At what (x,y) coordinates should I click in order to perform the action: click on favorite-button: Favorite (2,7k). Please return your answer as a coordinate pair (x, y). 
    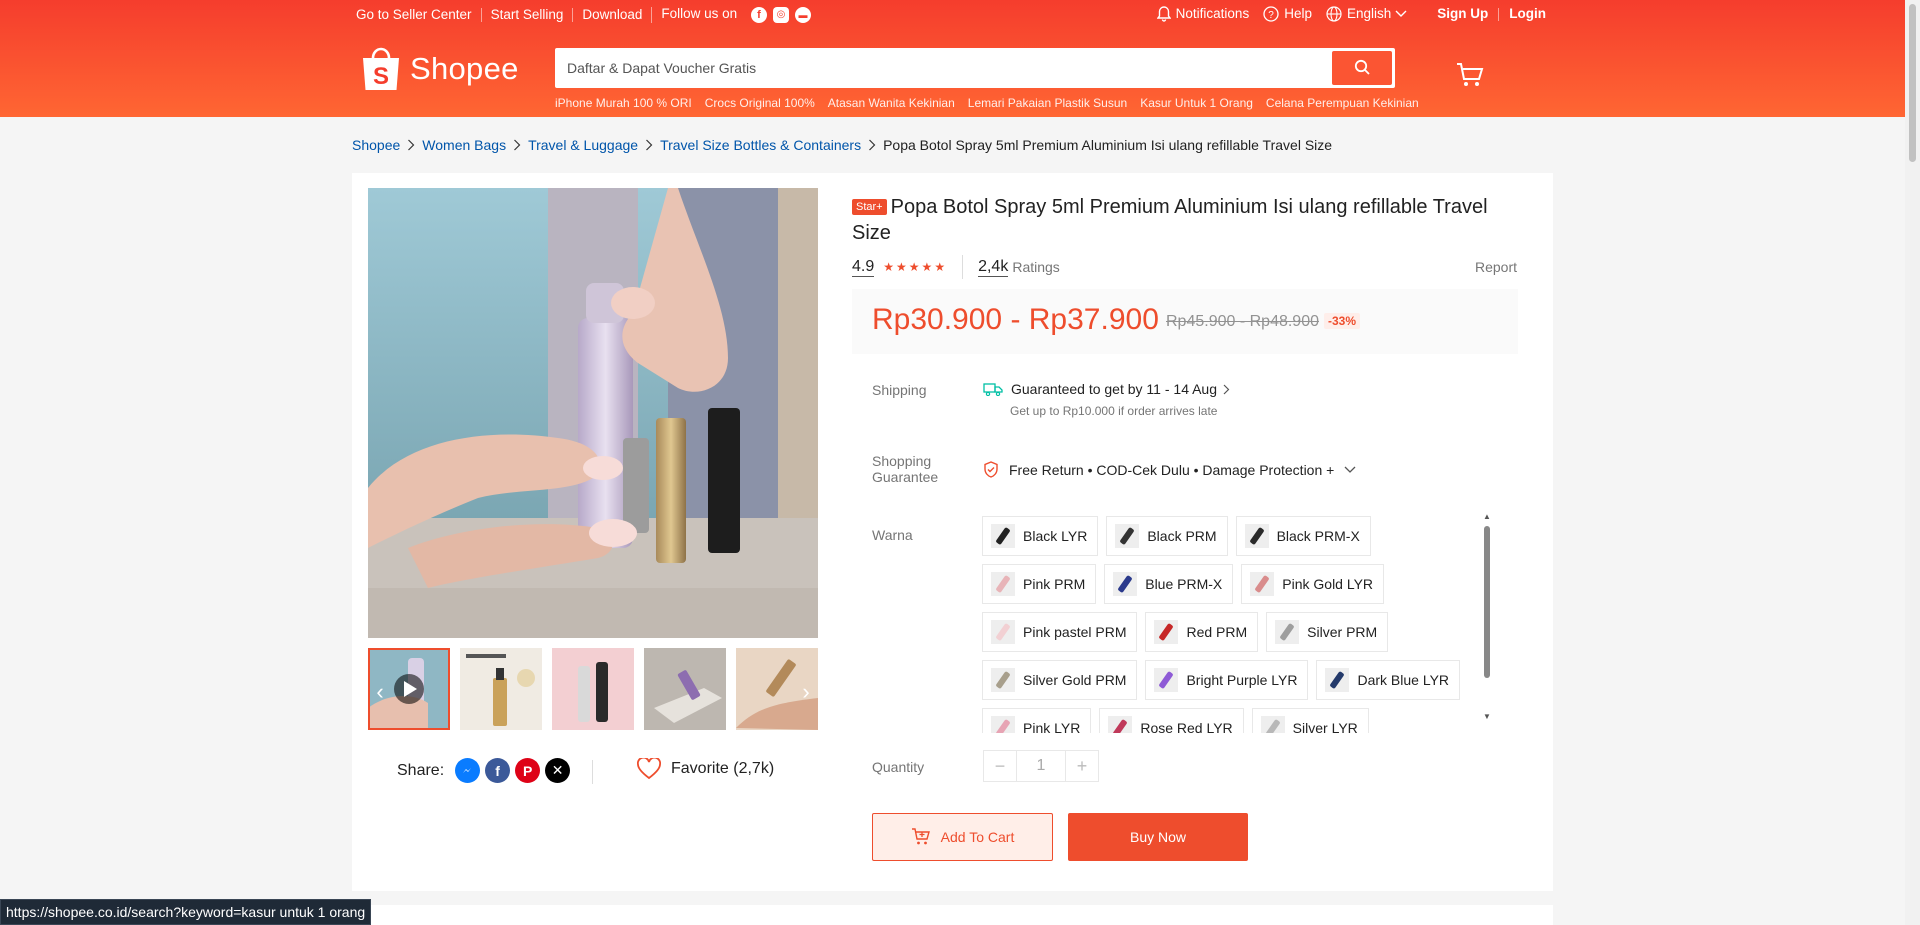
    Looking at the image, I should click on (705, 769).